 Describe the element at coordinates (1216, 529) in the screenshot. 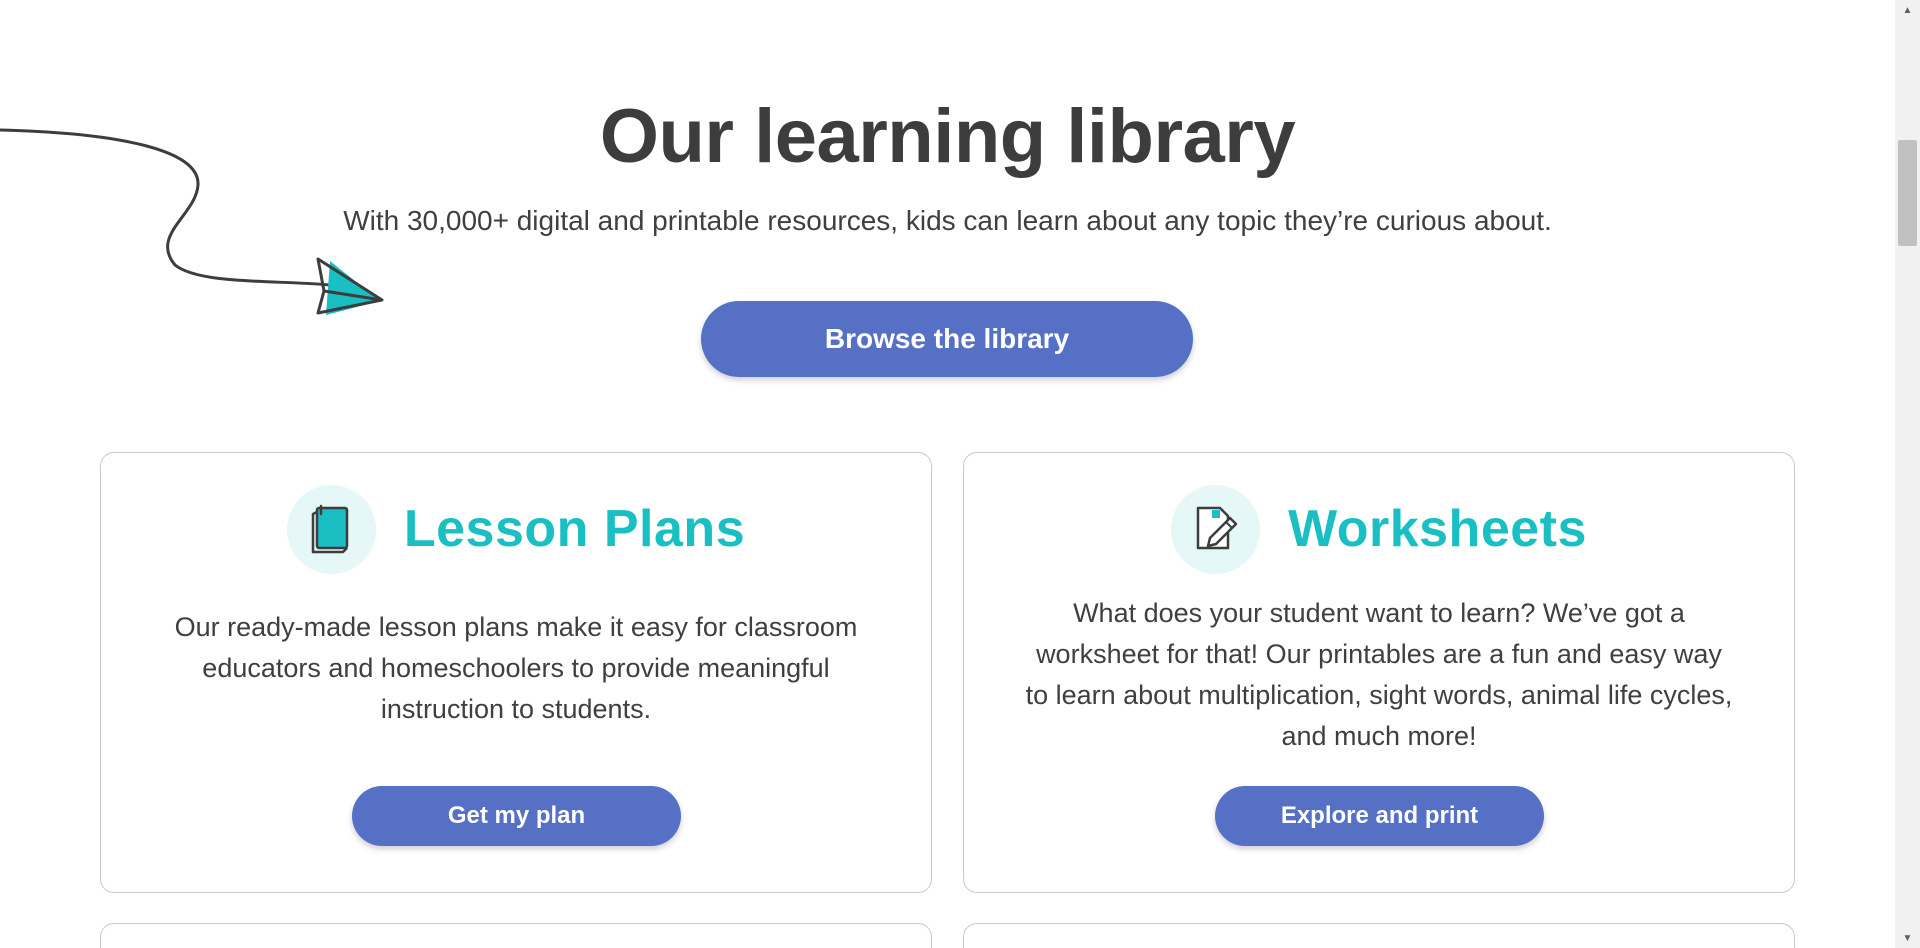

I see `worksheet-pencil-icon` at that location.